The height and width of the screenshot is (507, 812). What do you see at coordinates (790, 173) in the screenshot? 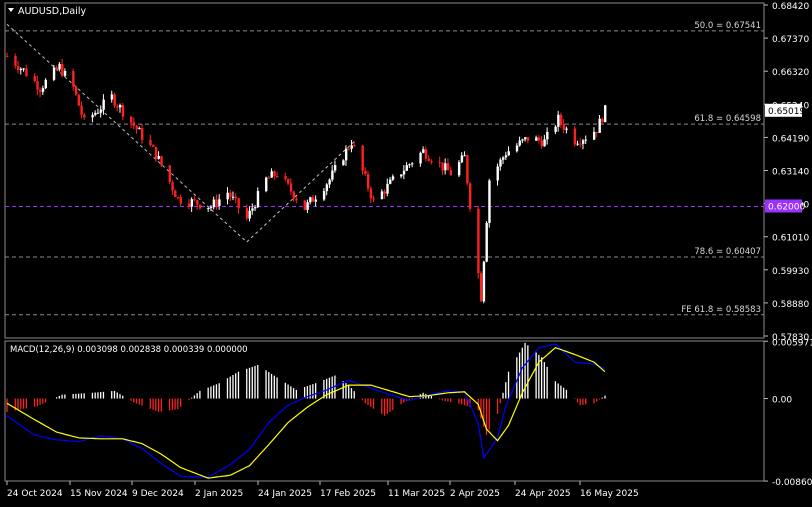
I see `price-tick-label: 0.63140` at bounding box center [790, 173].